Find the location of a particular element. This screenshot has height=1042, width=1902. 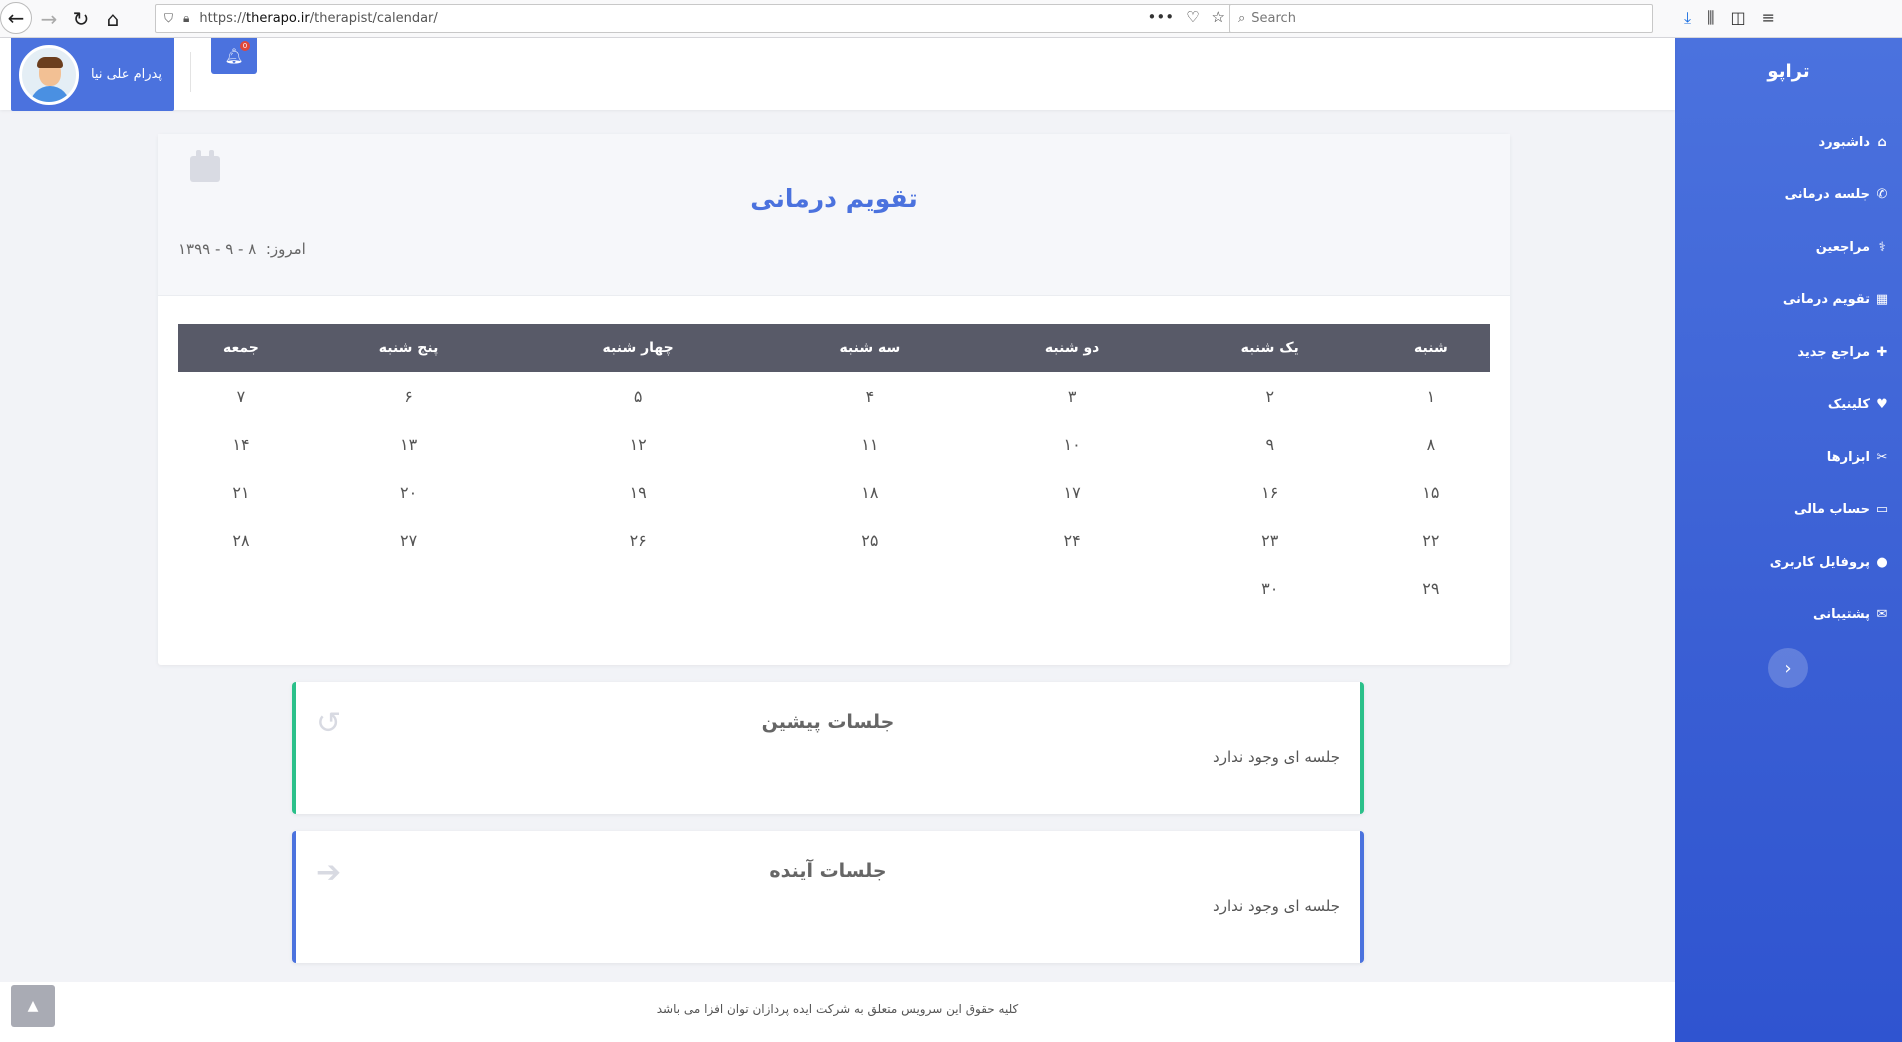

sidebar-item-tools: ✂ ابزارها is located at coordinates (1788, 457).